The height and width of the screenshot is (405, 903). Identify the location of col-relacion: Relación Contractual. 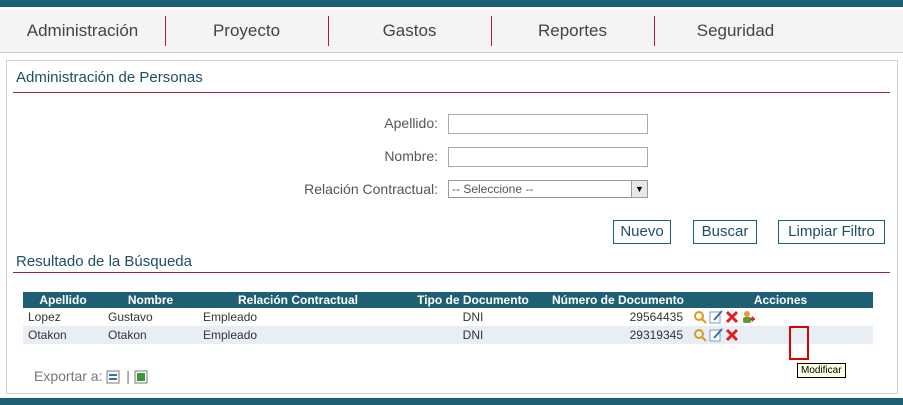
(298, 300).